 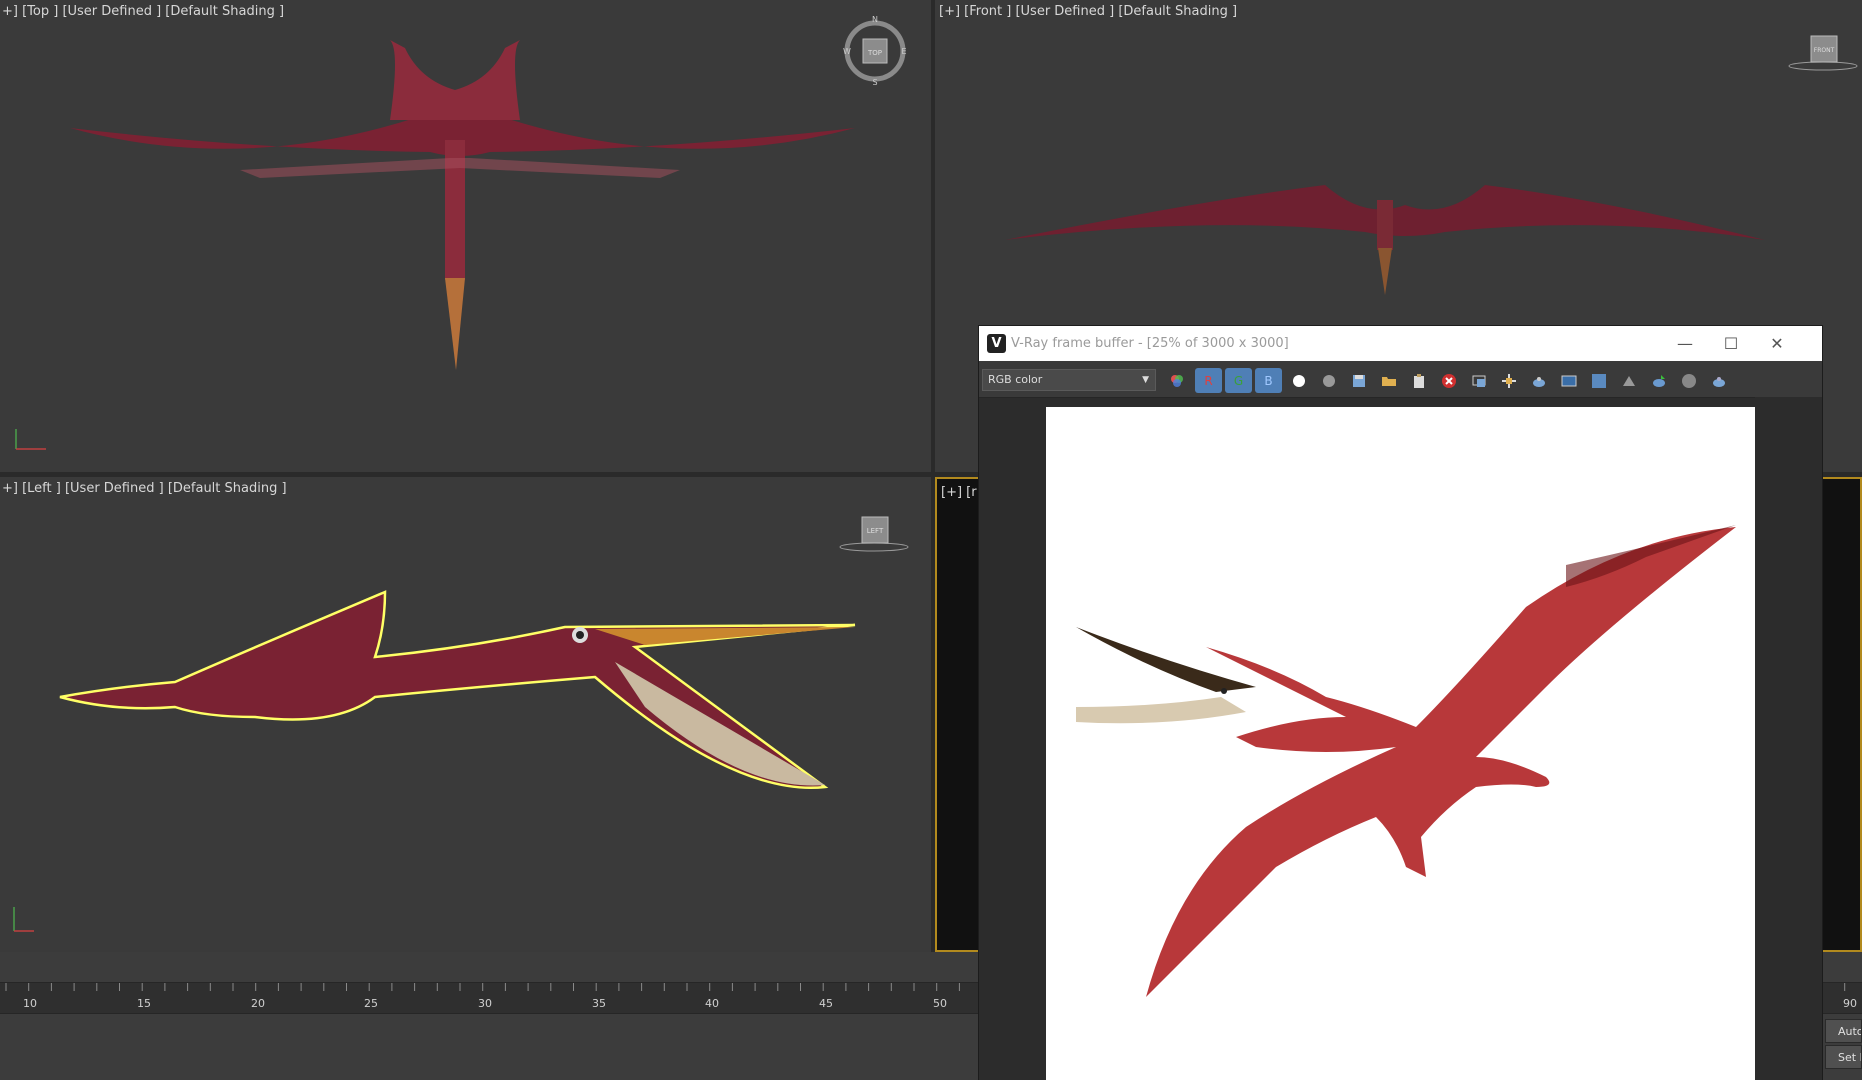 I want to click on compass-n: N, so click(x=875, y=19).